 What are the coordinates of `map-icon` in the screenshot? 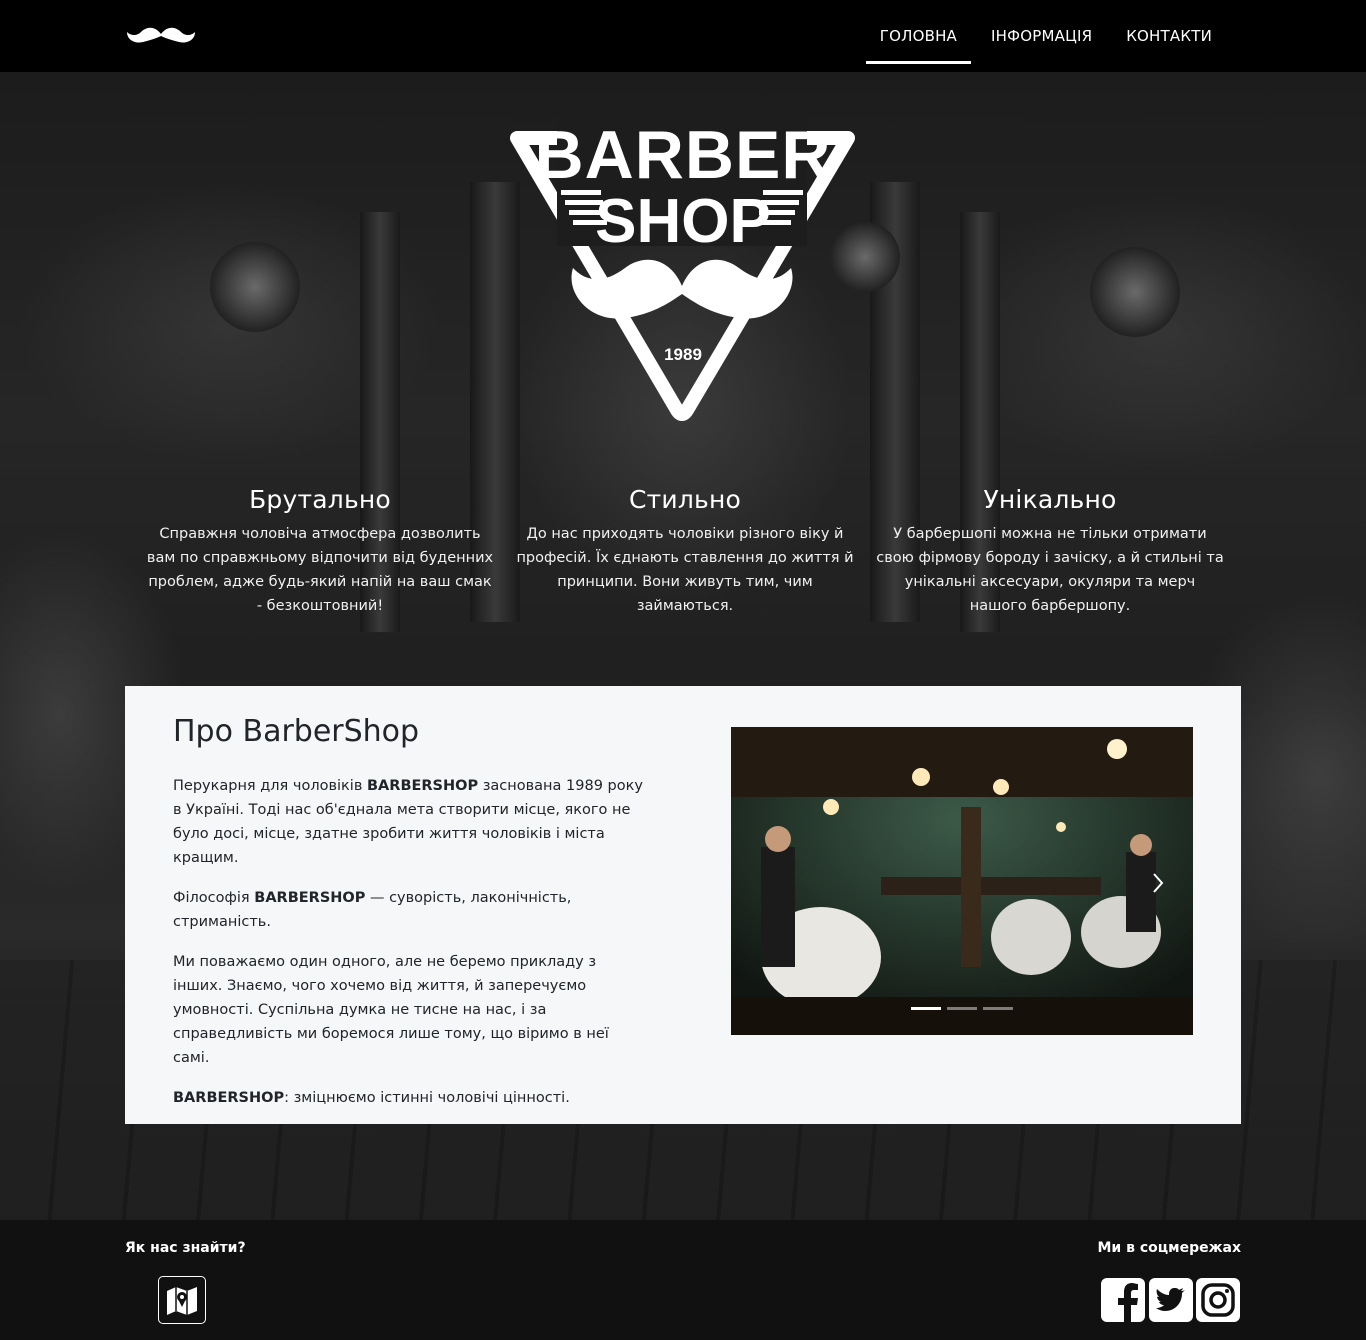 It's located at (182, 1301).